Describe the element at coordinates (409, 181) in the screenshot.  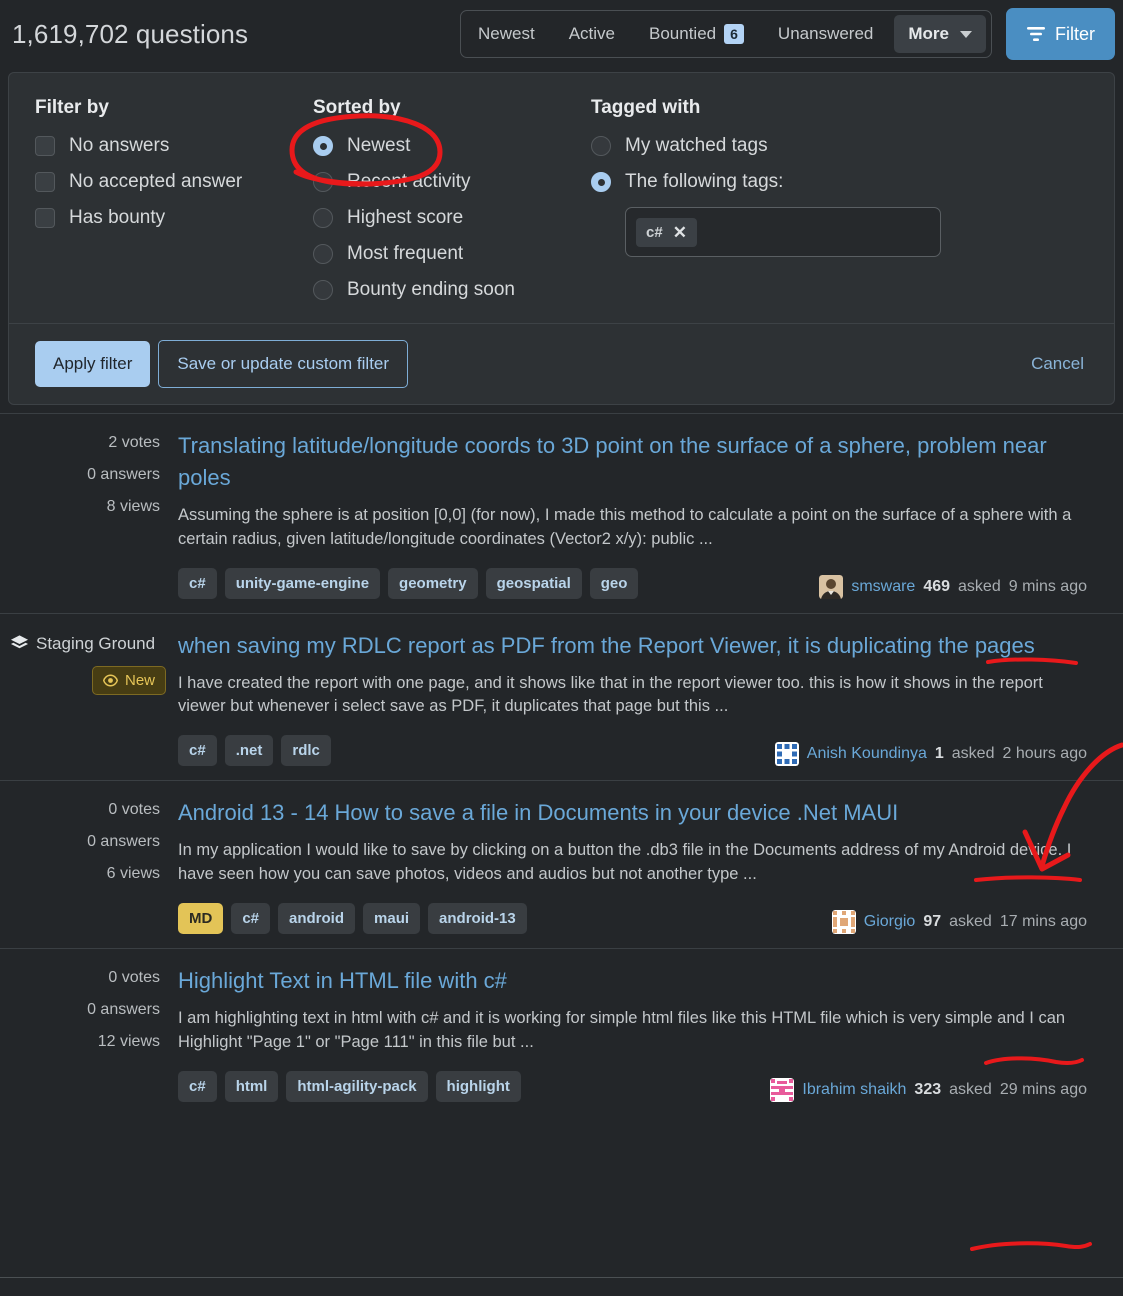
I see `radio-recent-activity-label: Recent activity` at that location.